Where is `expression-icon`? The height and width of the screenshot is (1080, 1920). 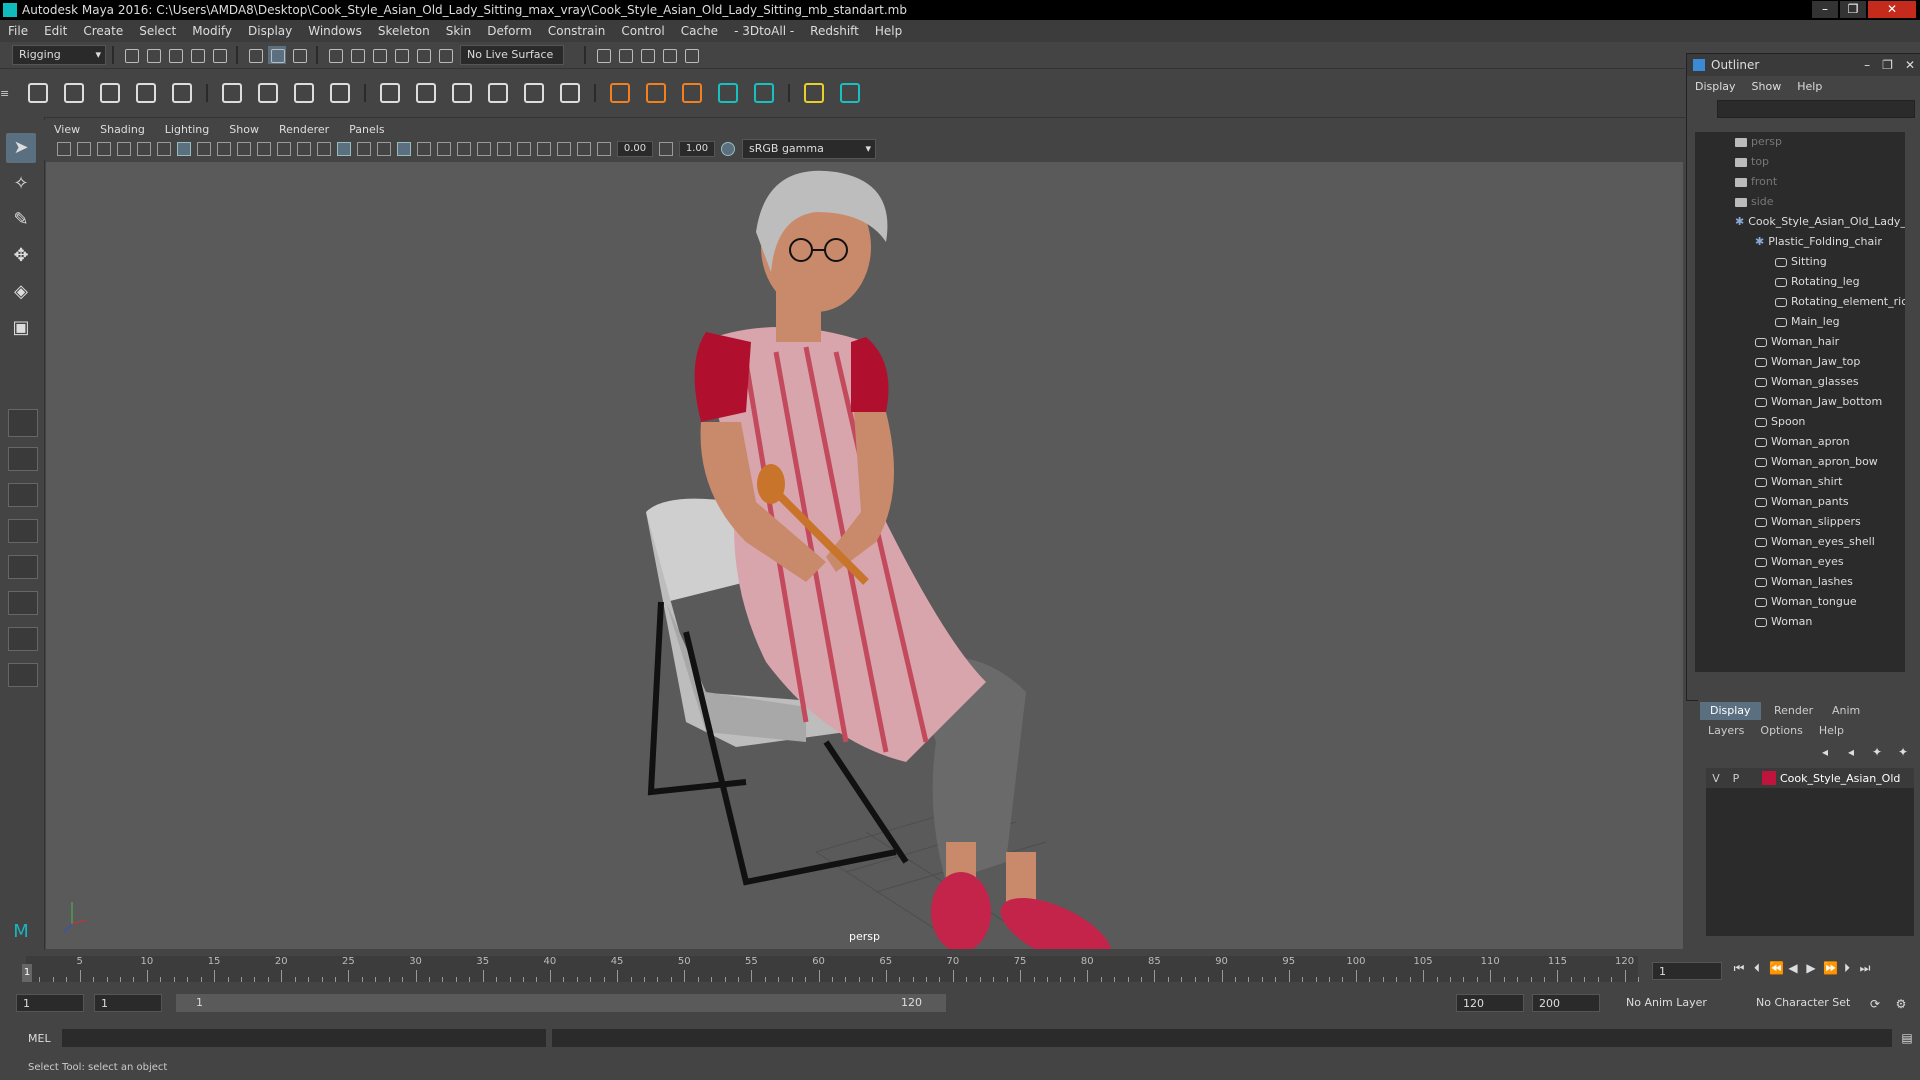 expression-icon is located at coordinates (692, 93).